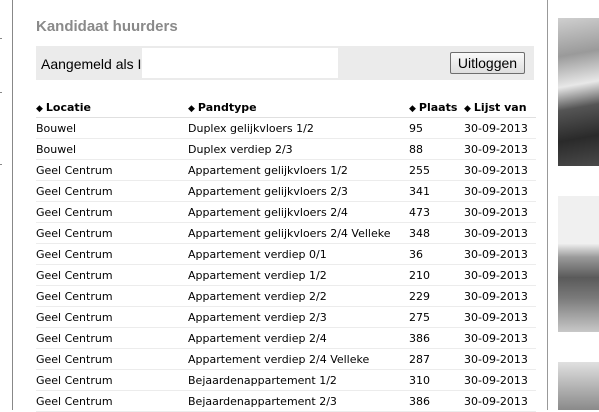 This screenshot has width=599, height=412. Describe the element at coordinates (436, 296) in the screenshot. I see `cell-plaats: 229` at that location.